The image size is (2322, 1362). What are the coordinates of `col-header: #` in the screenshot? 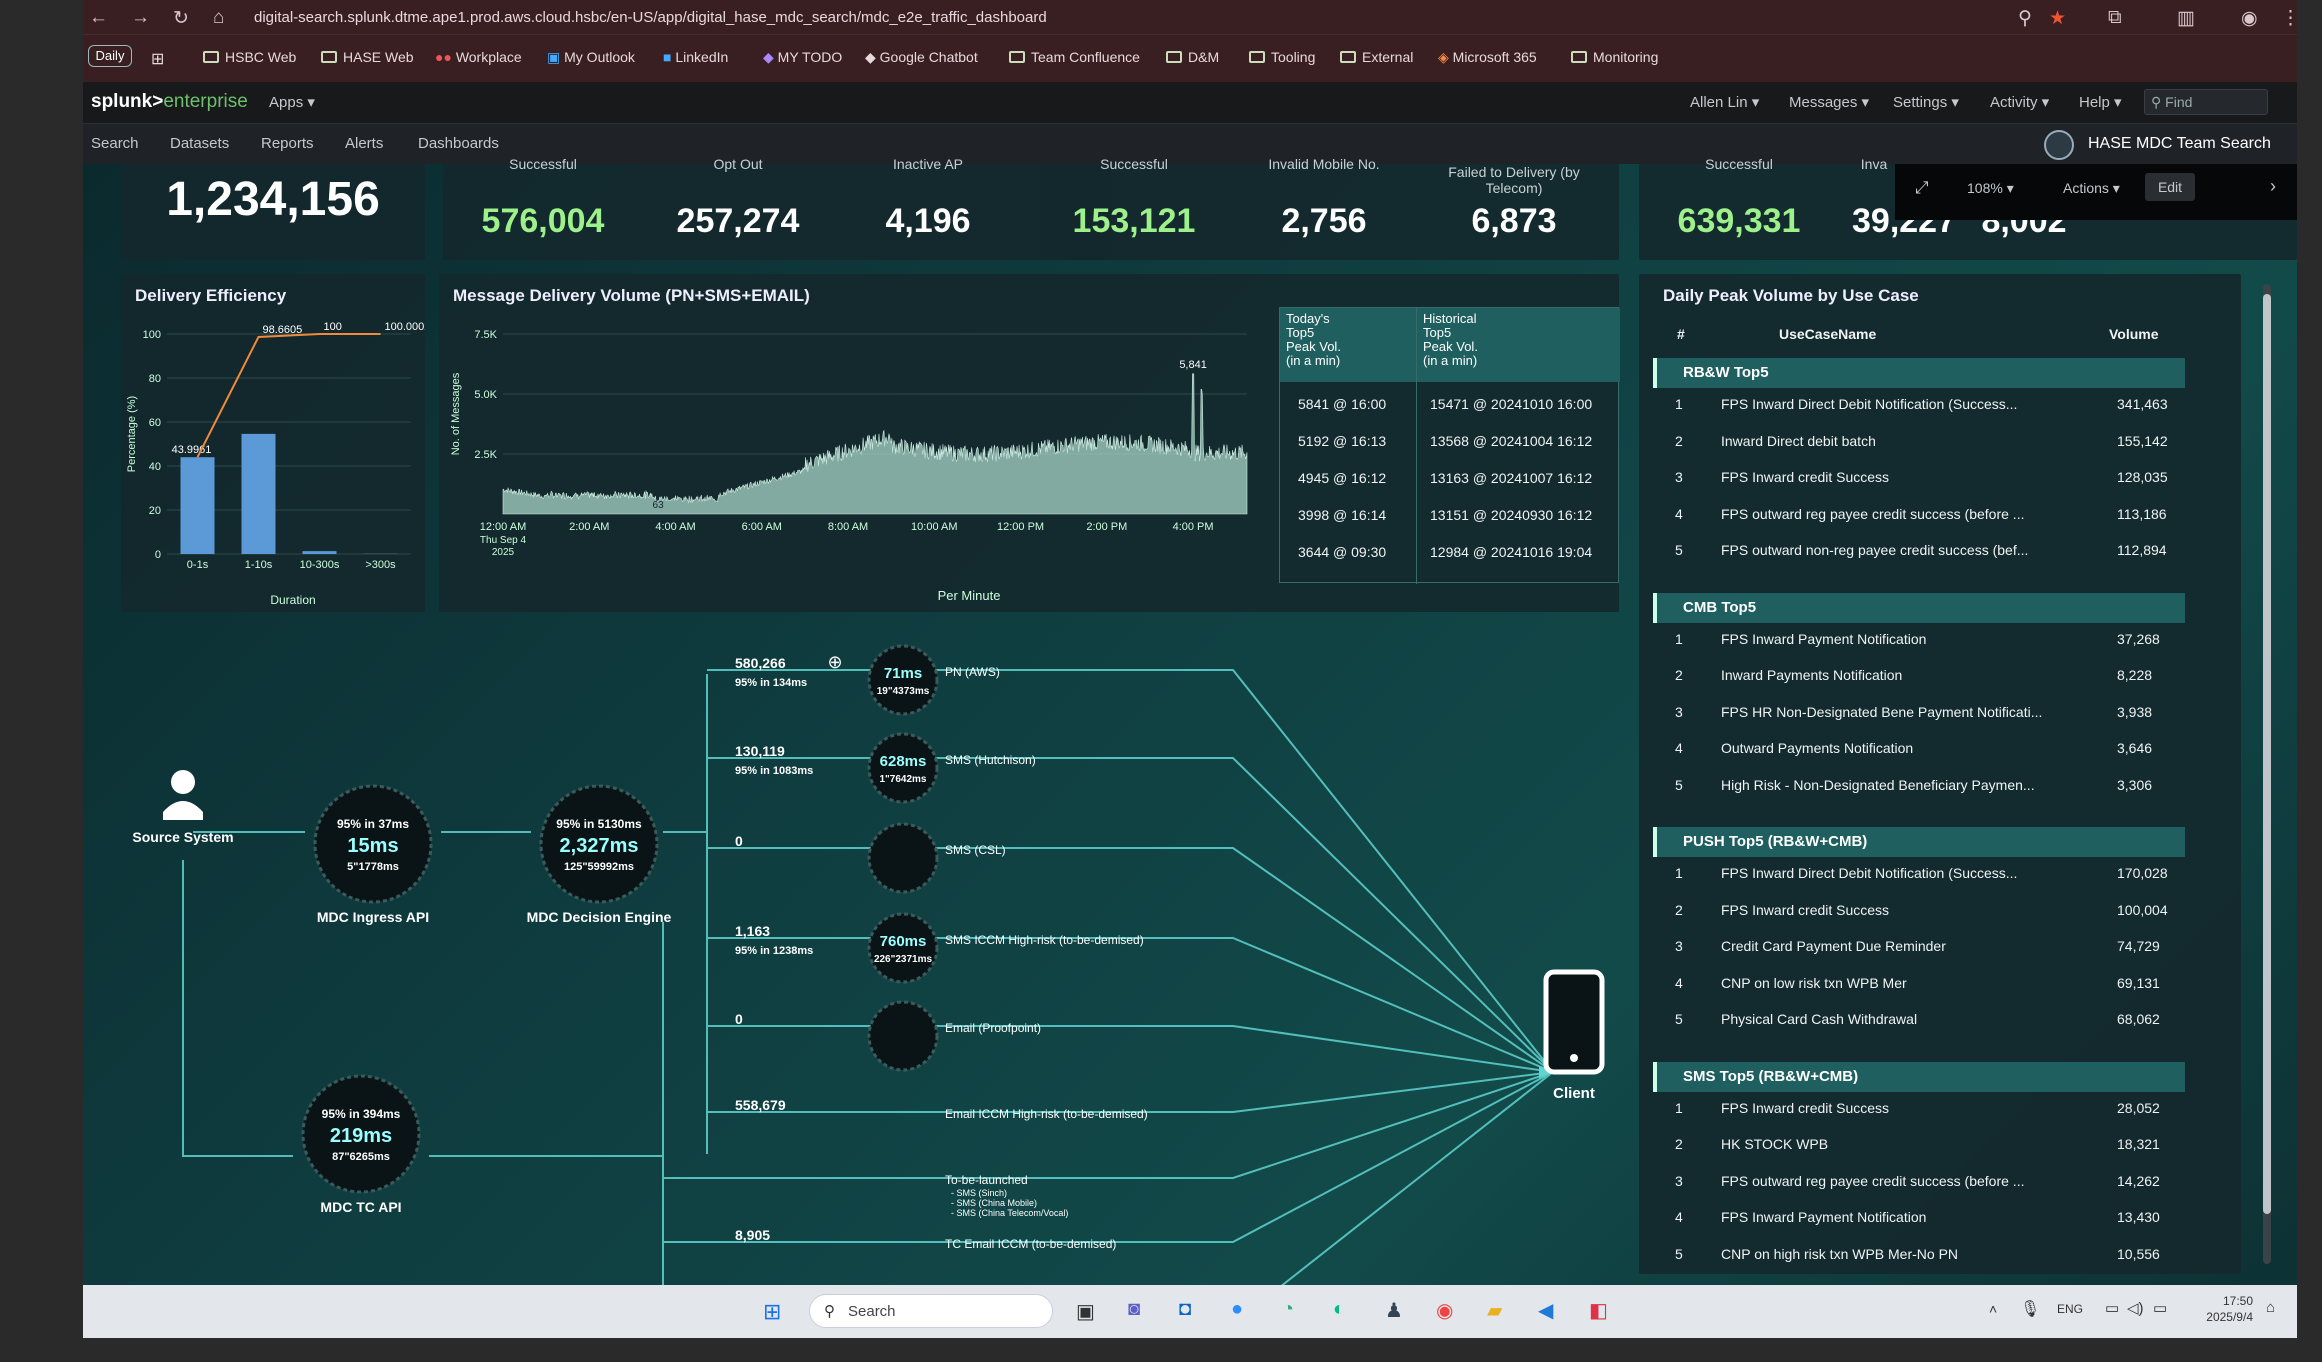 It's located at (1681, 334).